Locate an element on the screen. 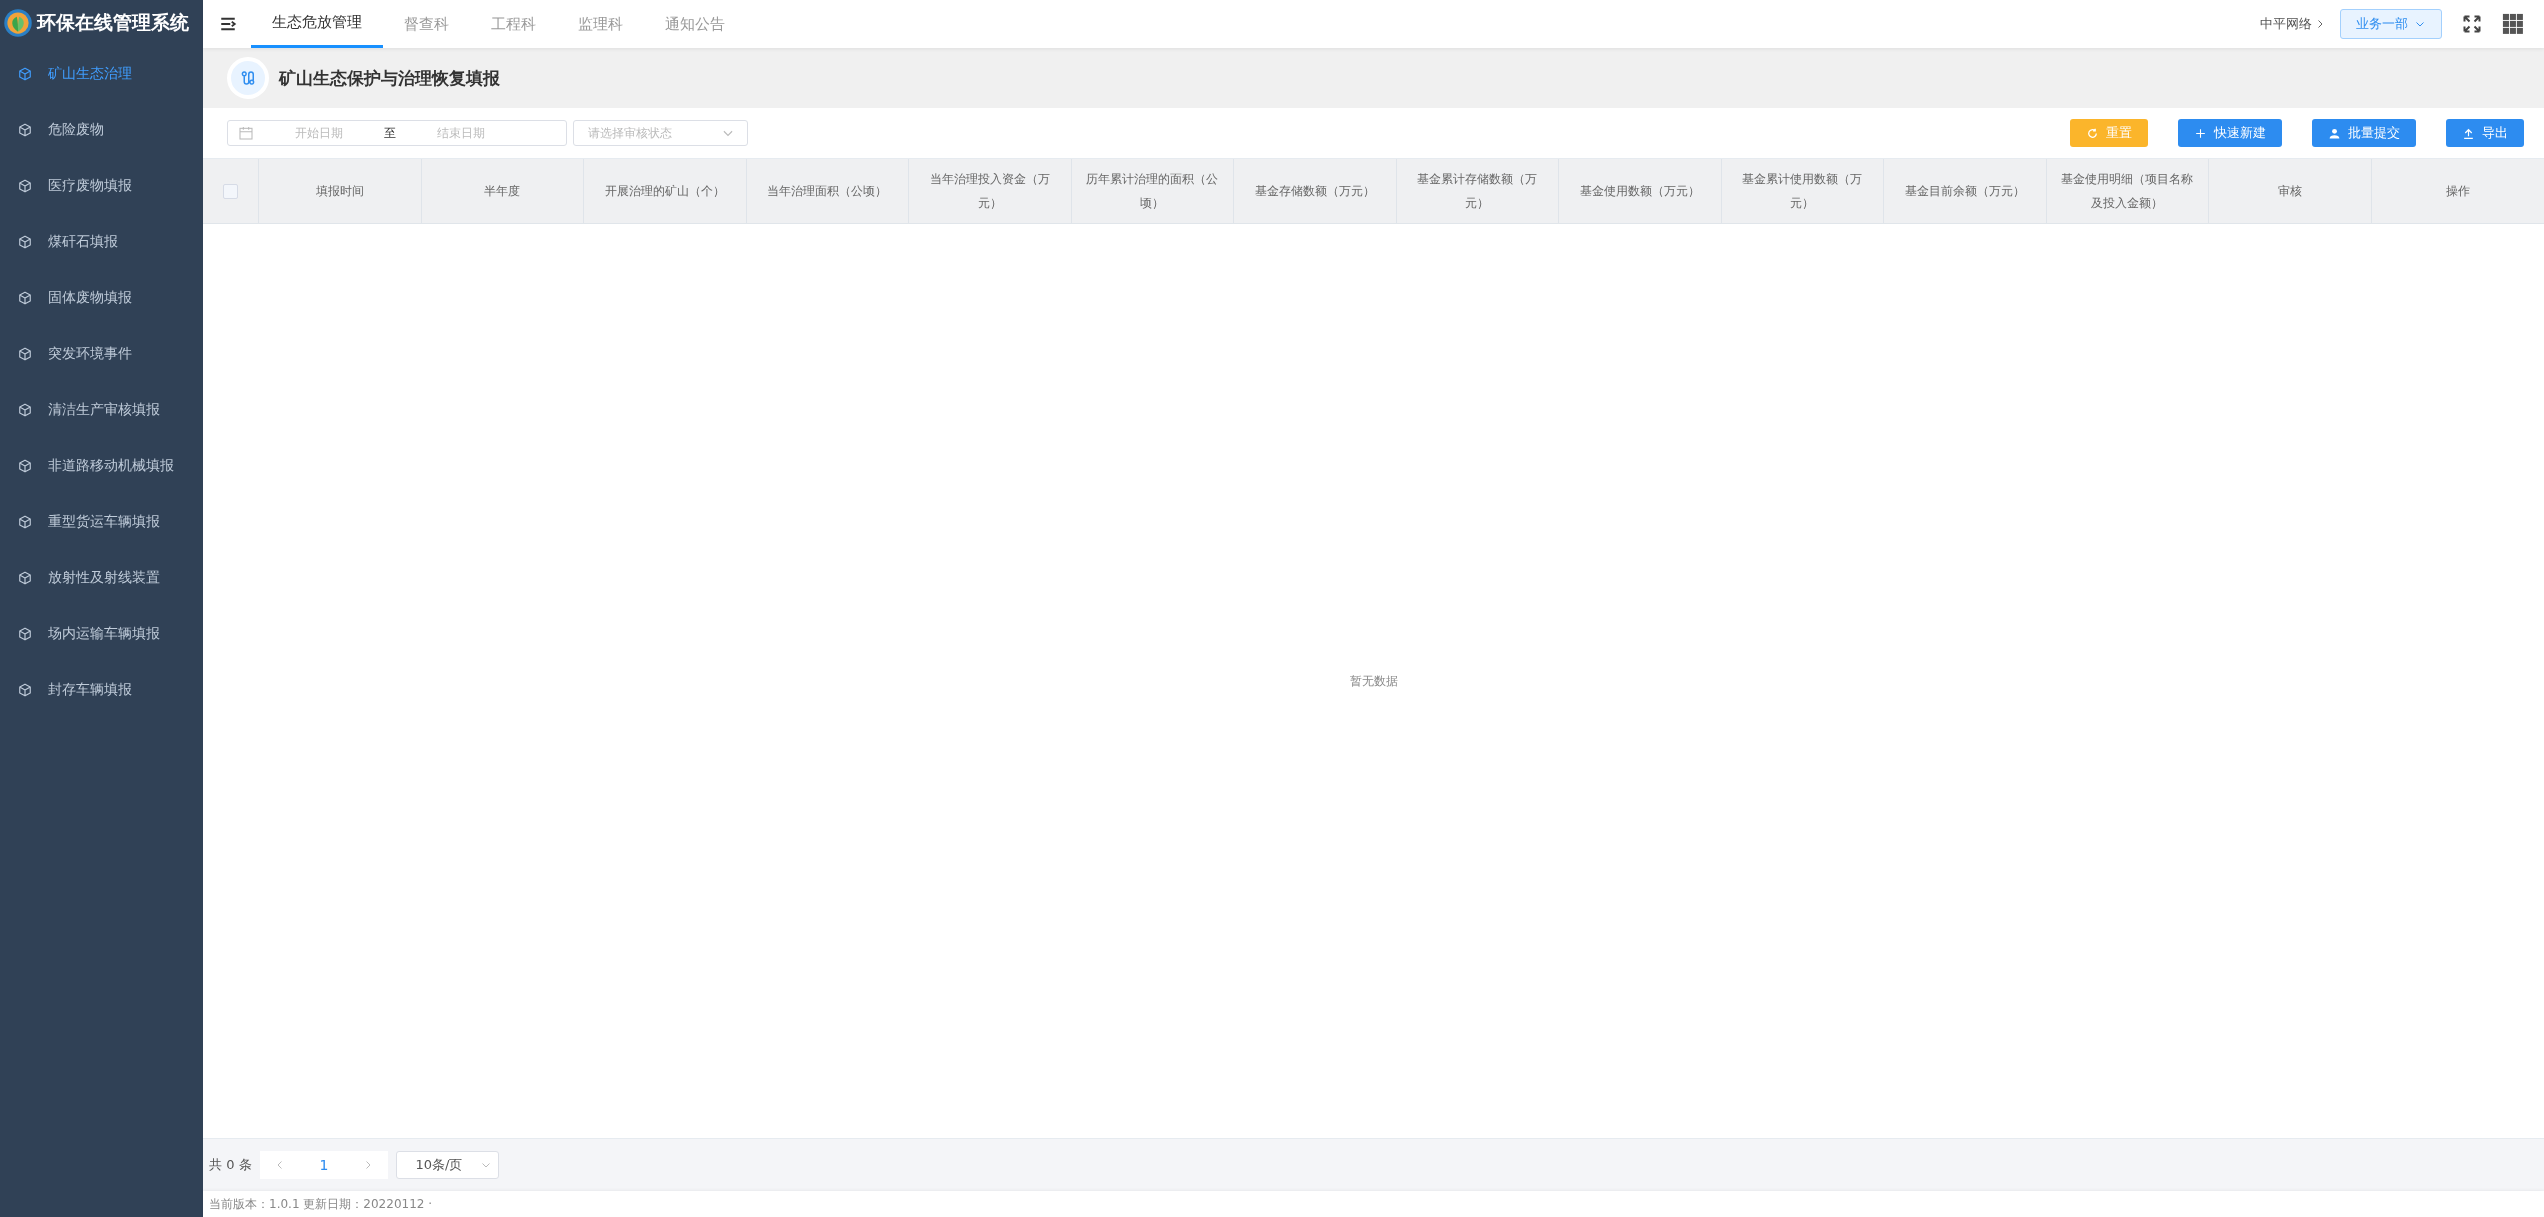  date-range-field: 开始日期 至 结束日期 is located at coordinates (397, 133).